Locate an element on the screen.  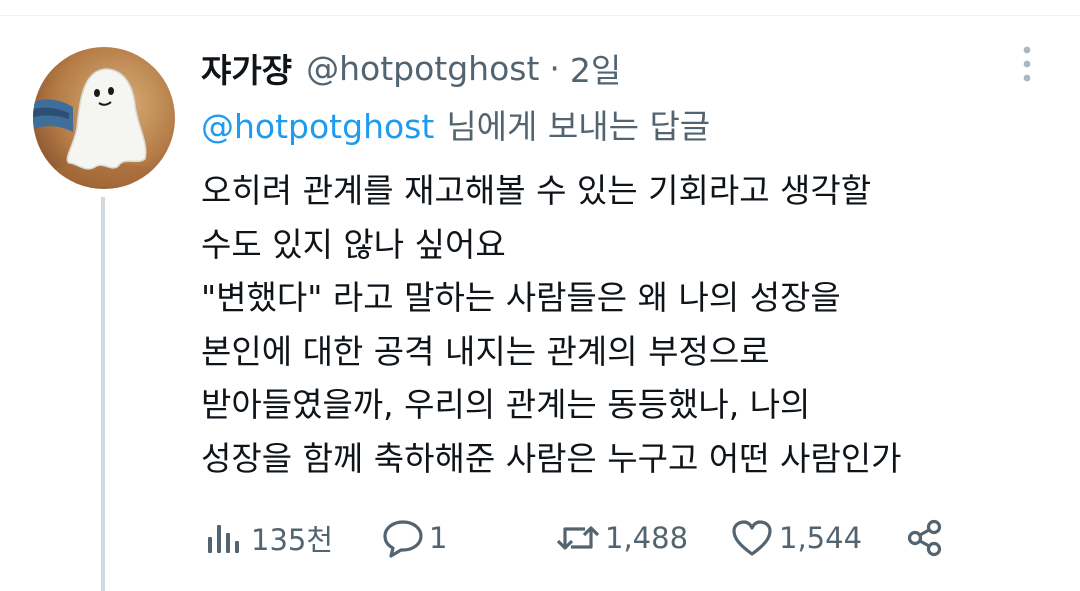
reply-mention-link: @hotpotghost is located at coordinates (317, 126).